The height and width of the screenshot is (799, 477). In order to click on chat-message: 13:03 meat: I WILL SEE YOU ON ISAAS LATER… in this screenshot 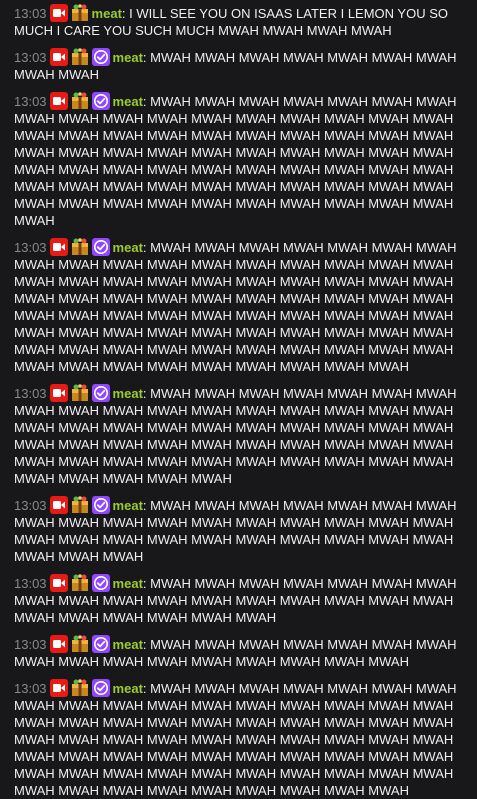, I will do `click(240, 21)`.